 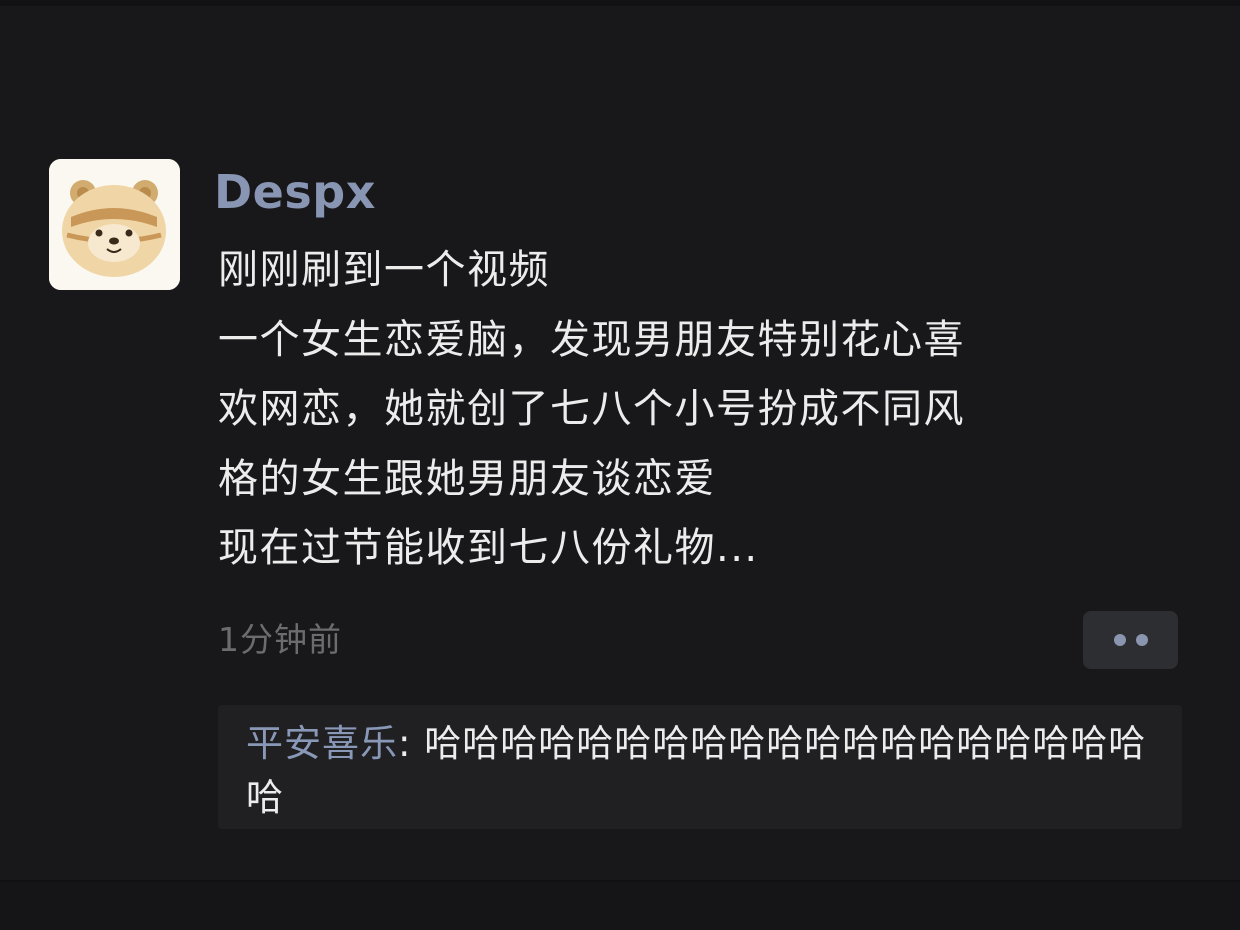 I want to click on comment-item: 平安喜乐: 哈哈哈哈哈哈哈哈哈哈哈哈哈哈哈哈哈哈哈哈, so click(x=701, y=771).